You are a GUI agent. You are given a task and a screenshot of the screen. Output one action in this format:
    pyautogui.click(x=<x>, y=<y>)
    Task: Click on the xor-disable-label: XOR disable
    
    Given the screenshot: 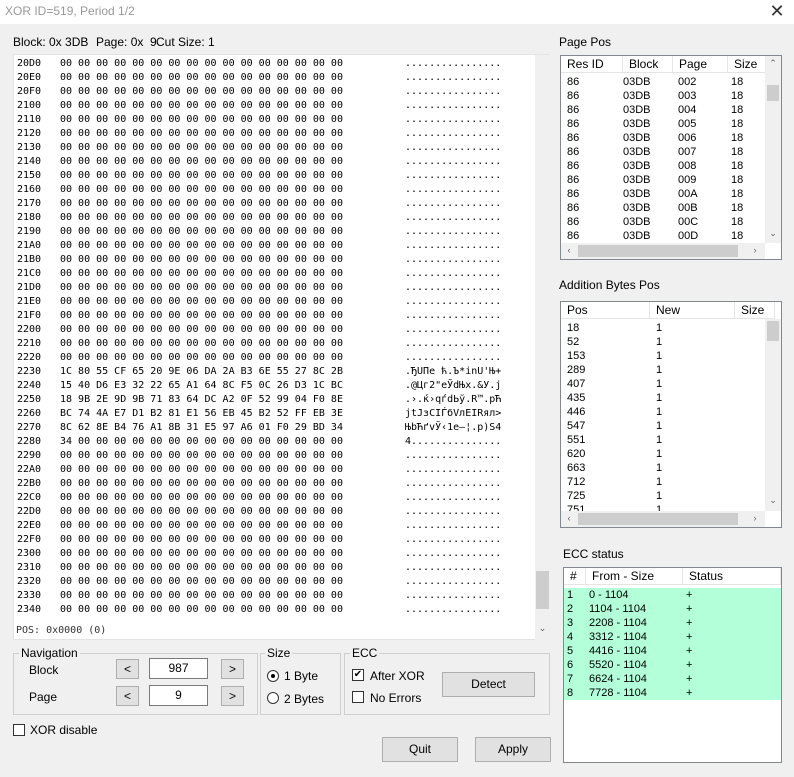 What is the action you would take?
    pyautogui.click(x=63, y=730)
    